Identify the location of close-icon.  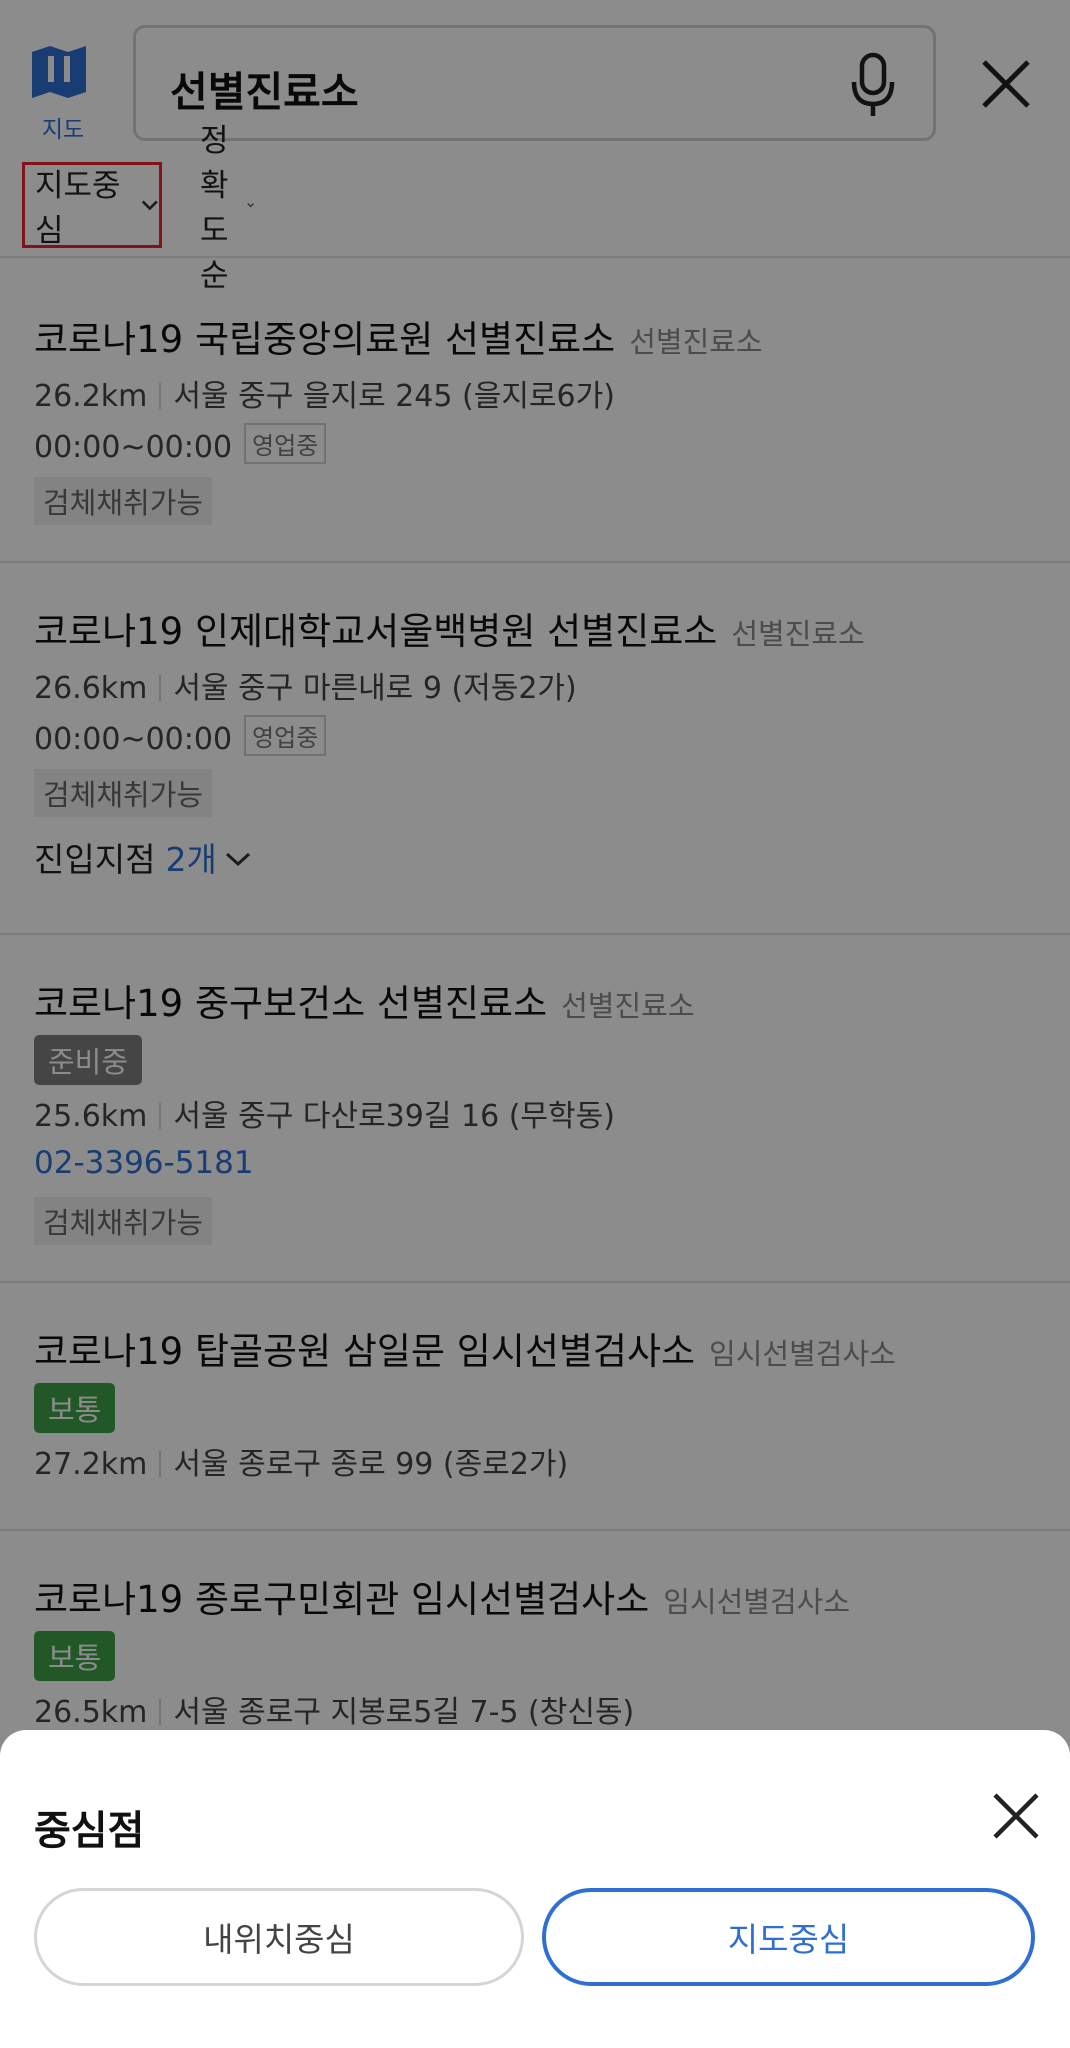
(1016, 1816).